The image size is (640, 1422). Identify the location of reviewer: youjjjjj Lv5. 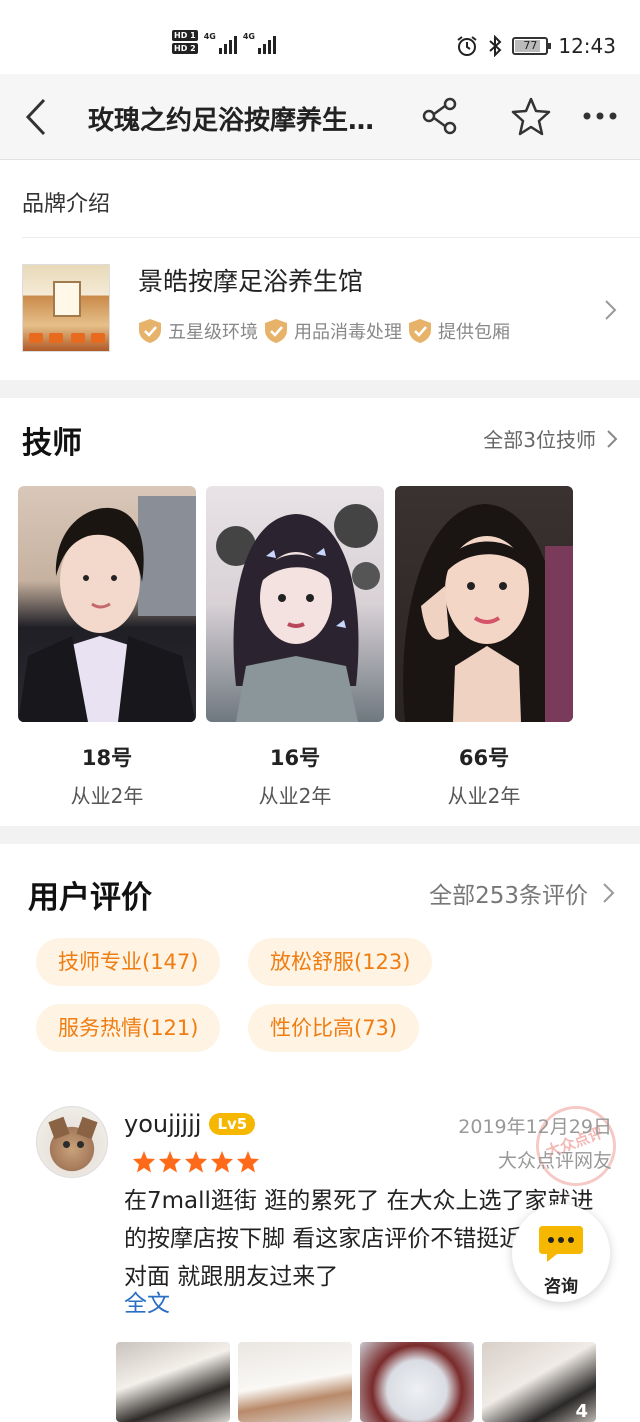
(190, 1124).